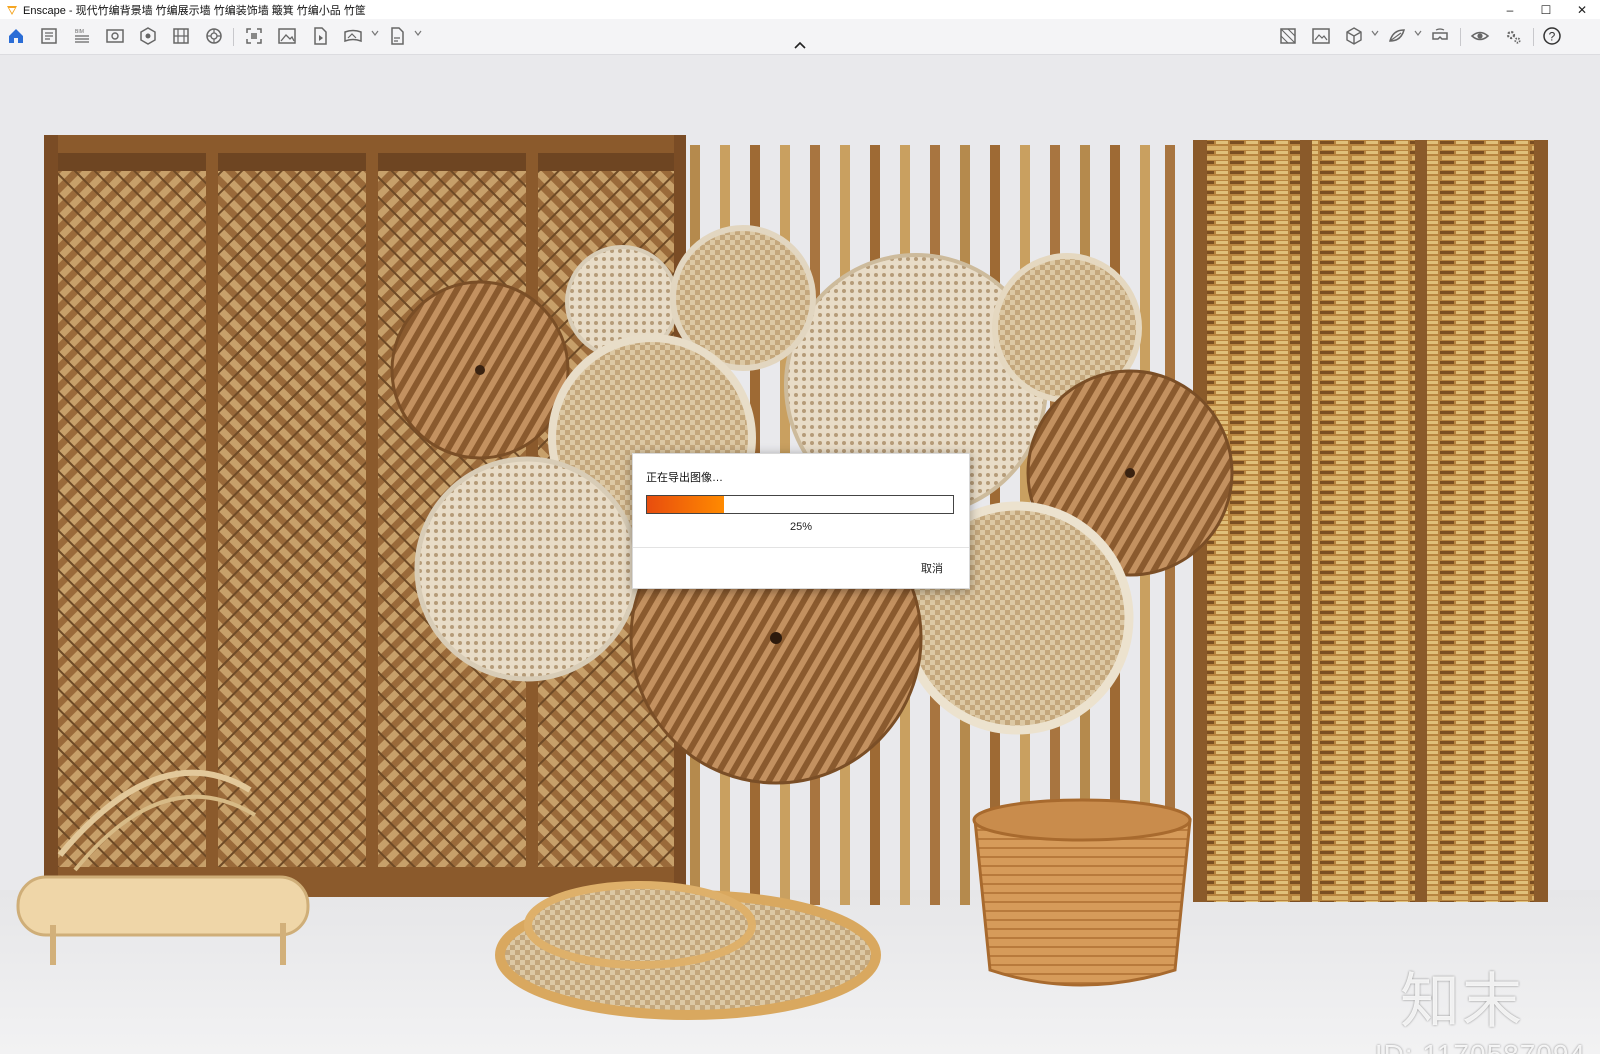  Describe the element at coordinates (1321, 36) in the screenshot. I see `atmosphere-icon` at that location.